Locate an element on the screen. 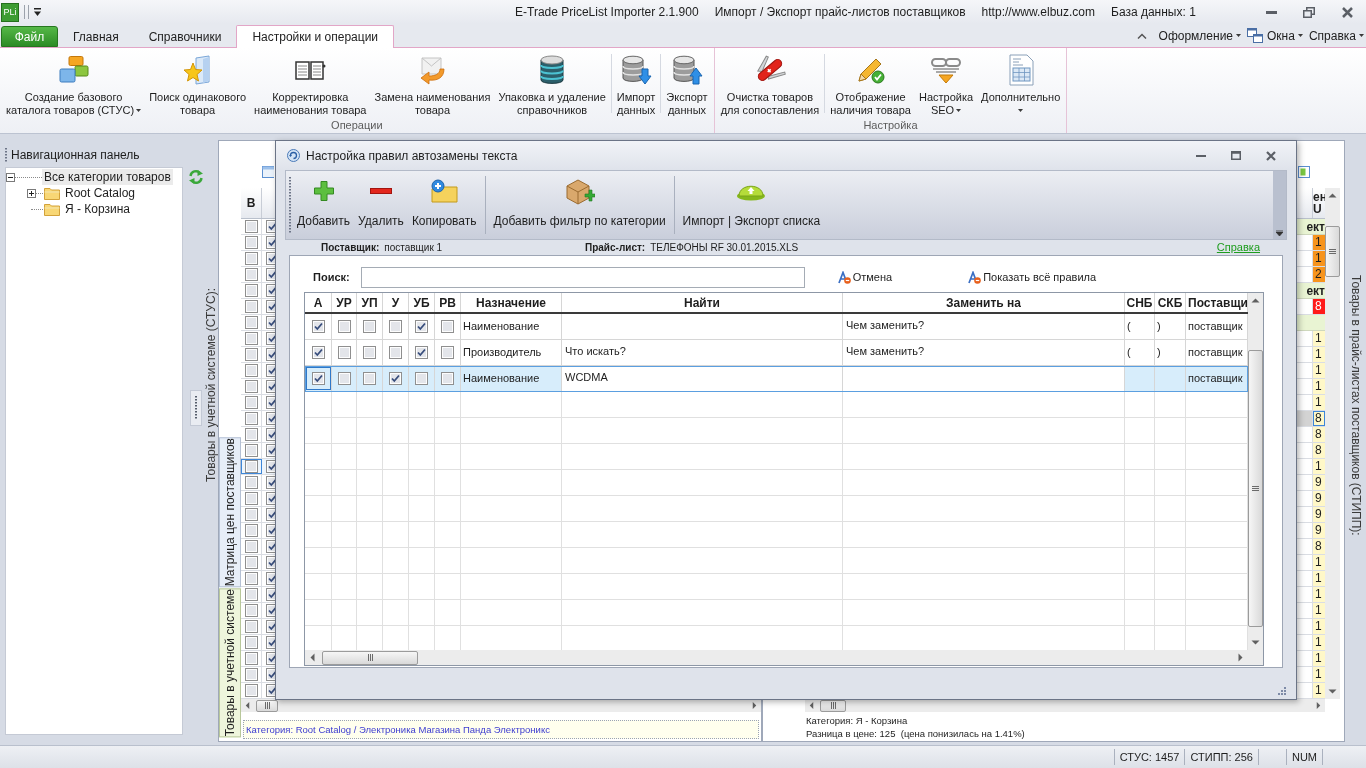 The image size is (1366, 768). maximize-icon is located at coordinates (1235, 155).